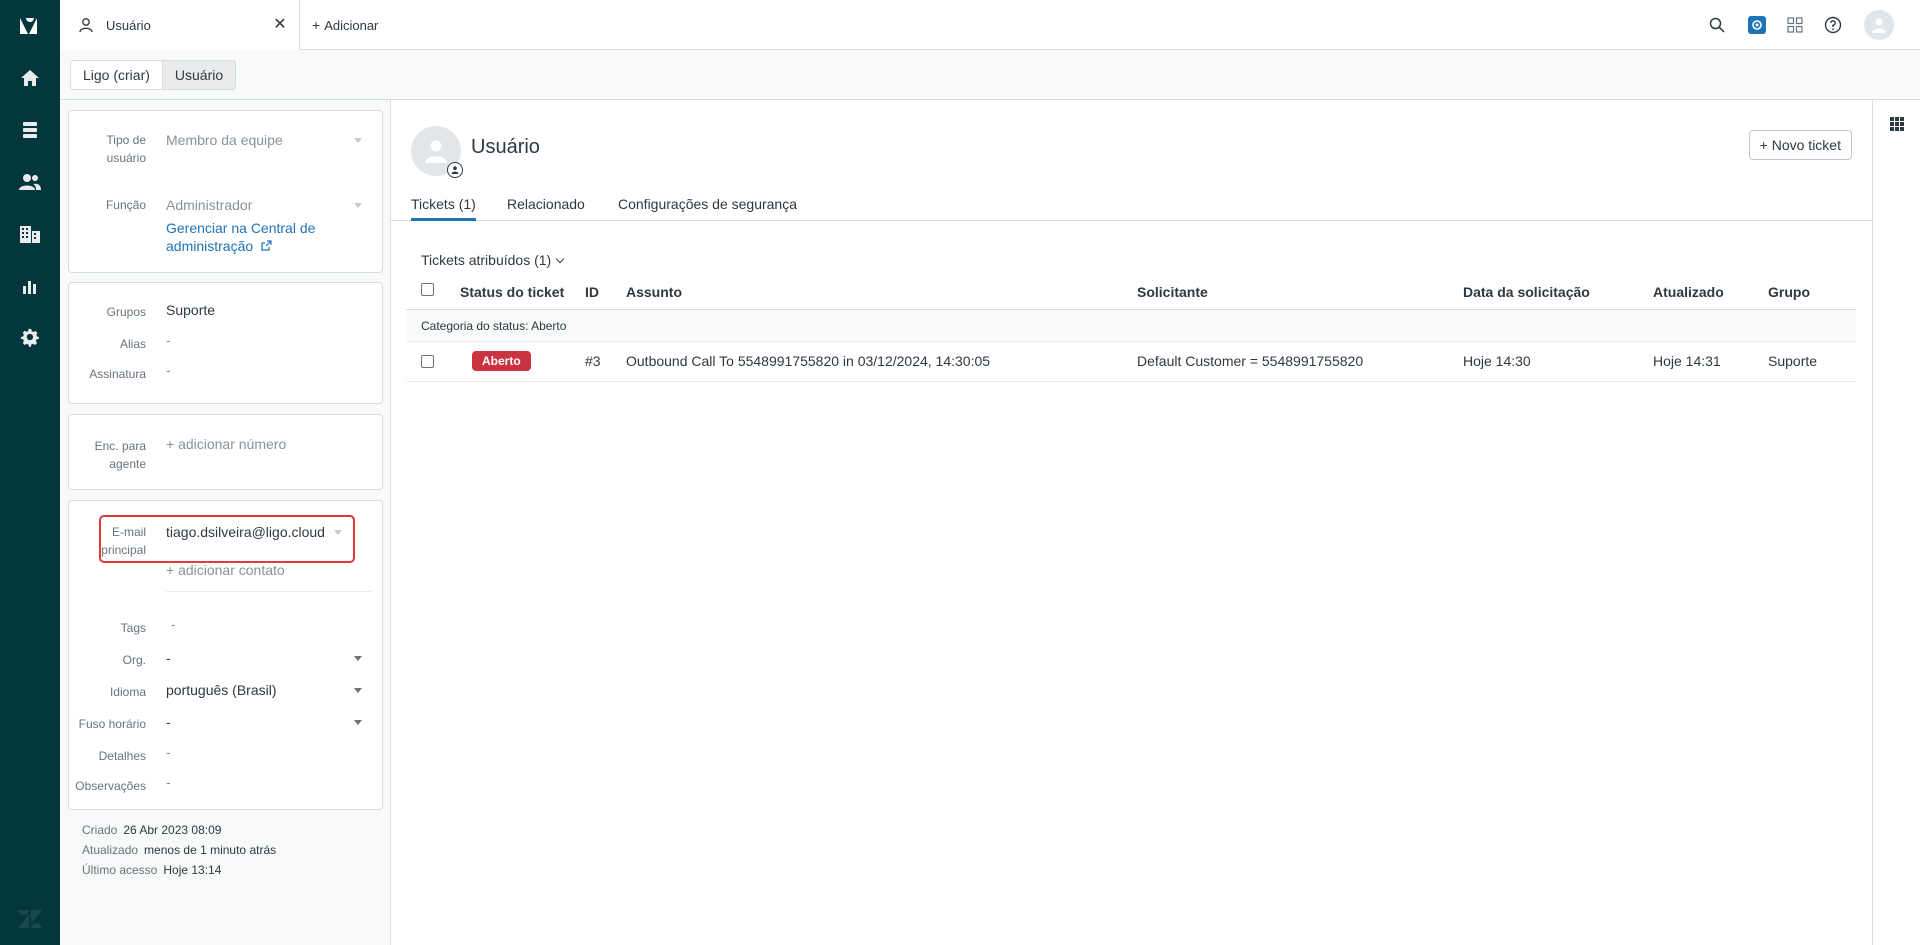 The width and height of the screenshot is (1920, 945). What do you see at coordinates (180, 25) in the screenshot?
I see `tab-user: Usuário ✕` at bounding box center [180, 25].